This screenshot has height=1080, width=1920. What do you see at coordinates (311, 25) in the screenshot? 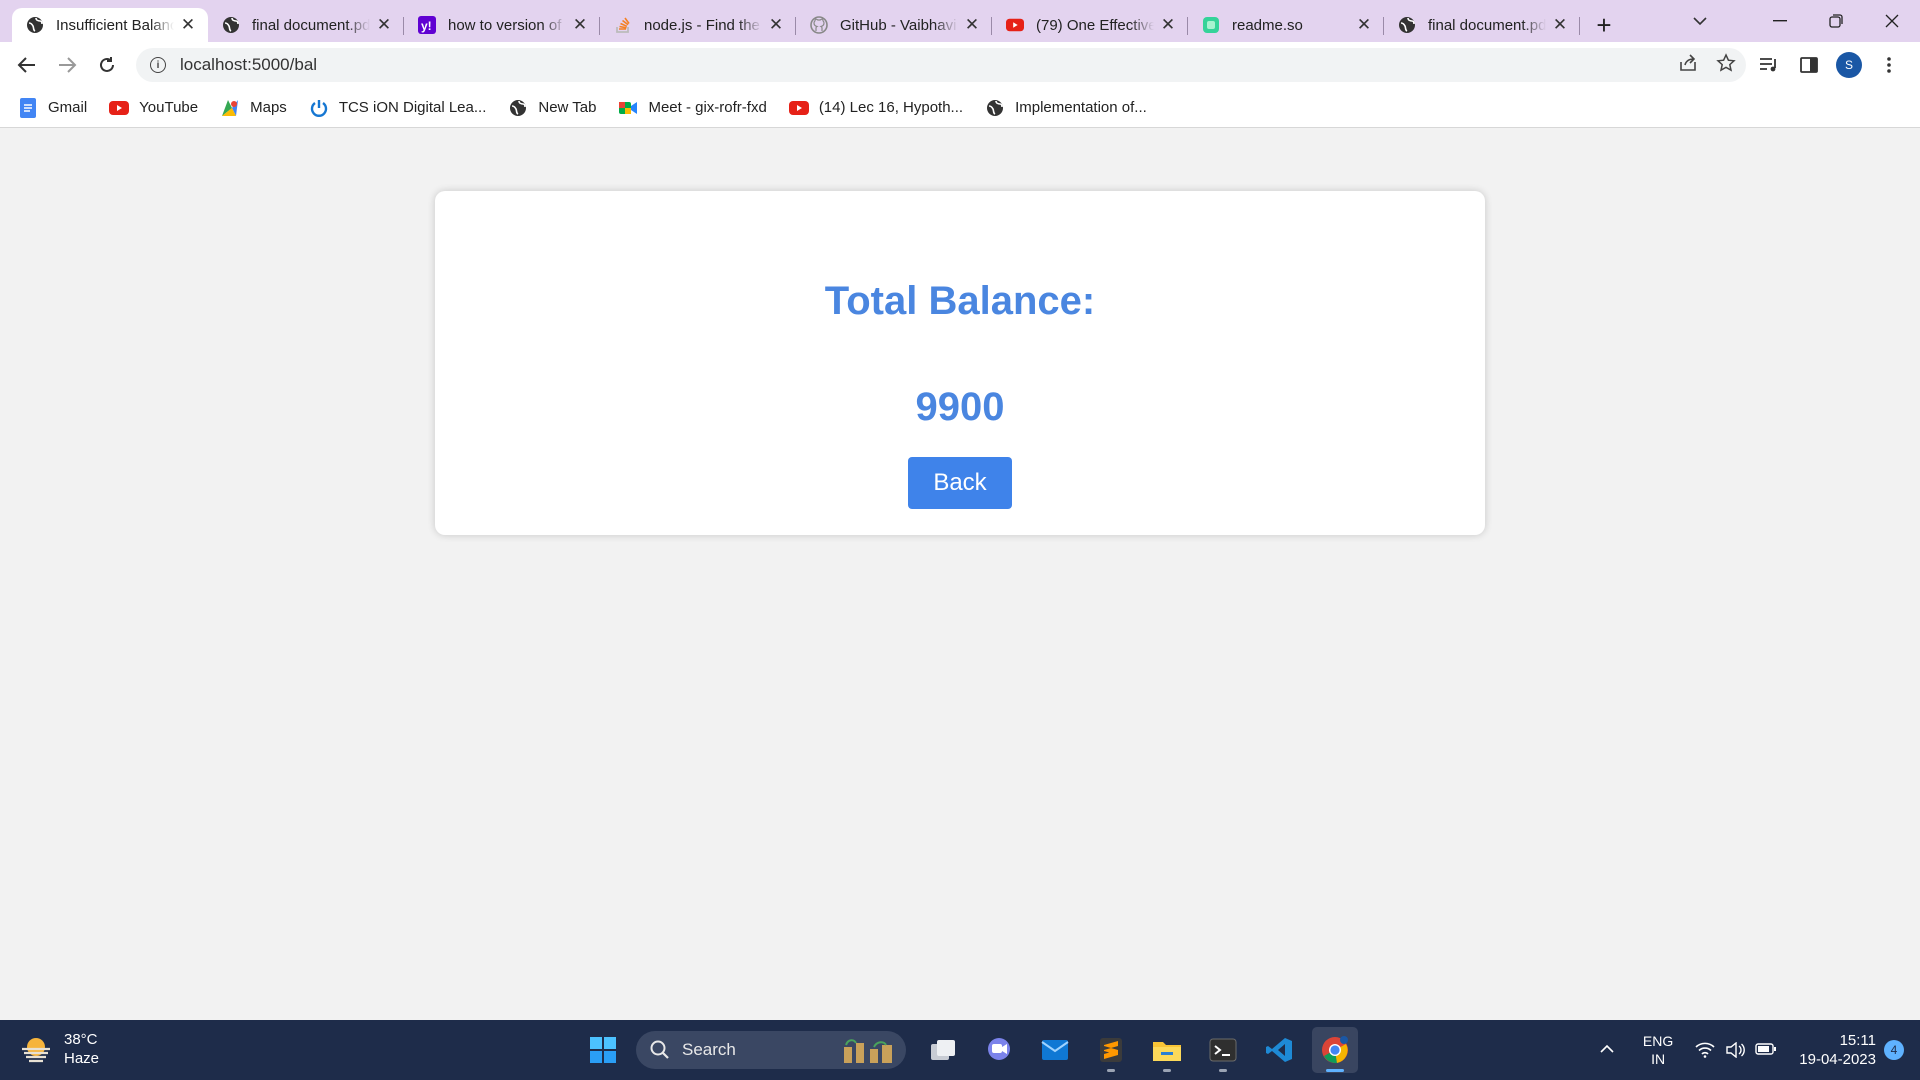
I see `tab-title: final document.pdf` at bounding box center [311, 25].